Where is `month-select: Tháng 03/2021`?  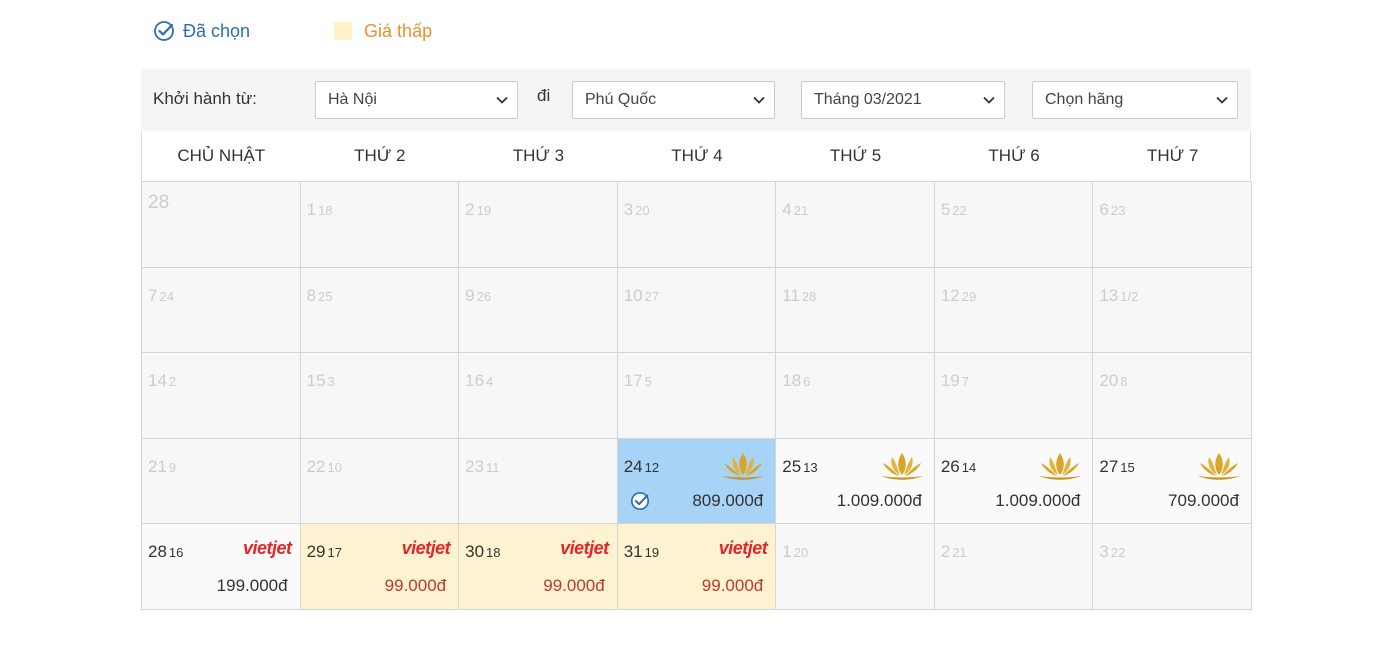
month-select: Tháng 03/2021 is located at coordinates (903, 100).